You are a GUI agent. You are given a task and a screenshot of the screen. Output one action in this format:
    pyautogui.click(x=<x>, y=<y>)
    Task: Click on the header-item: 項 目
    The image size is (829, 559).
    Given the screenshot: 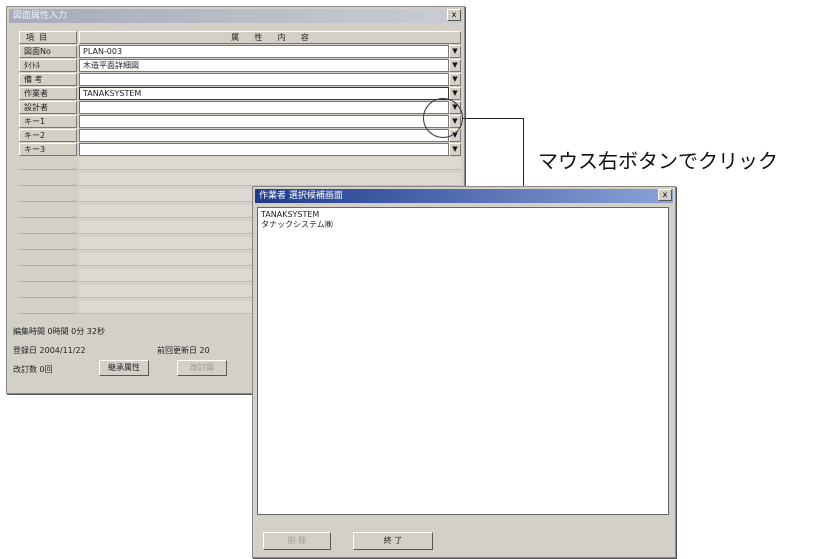 What is the action you would take?
    pyautogui.click(x=48, y=37)
    